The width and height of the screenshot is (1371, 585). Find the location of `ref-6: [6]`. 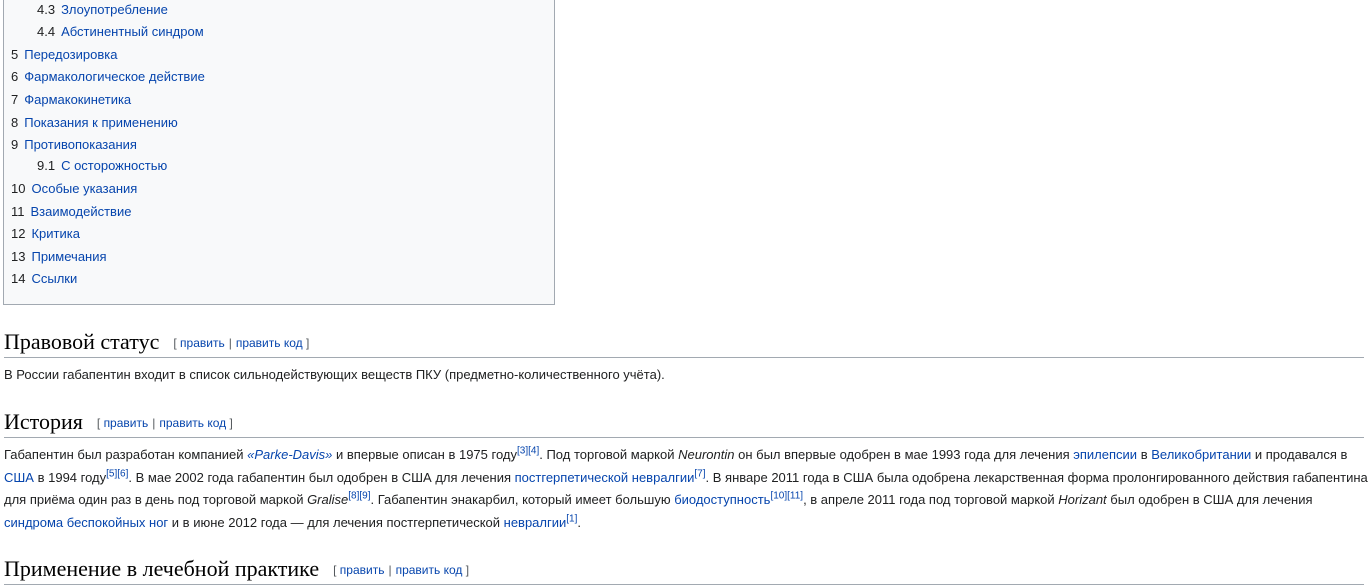

ref-6: [6] is located at coordinates (122, 473).